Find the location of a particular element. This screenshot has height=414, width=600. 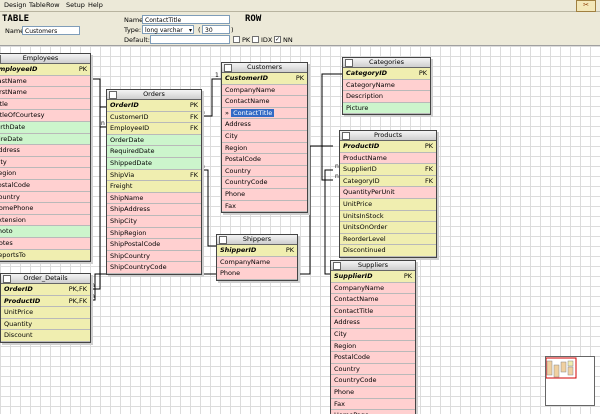

table-row: OrderDate is located at coordinates (154, 140).